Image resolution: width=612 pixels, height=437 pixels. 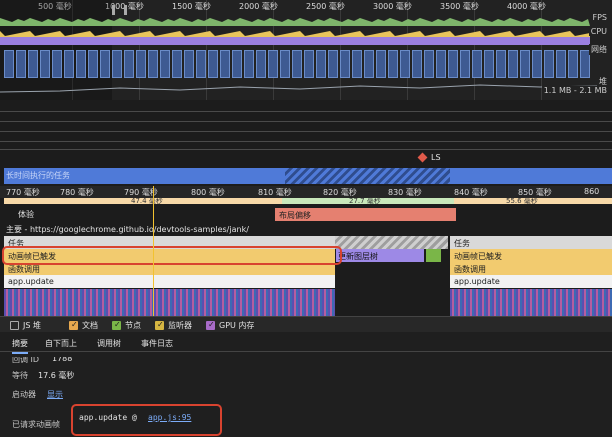 I want to click on selection-handle-left, so click(x=113, y=10).